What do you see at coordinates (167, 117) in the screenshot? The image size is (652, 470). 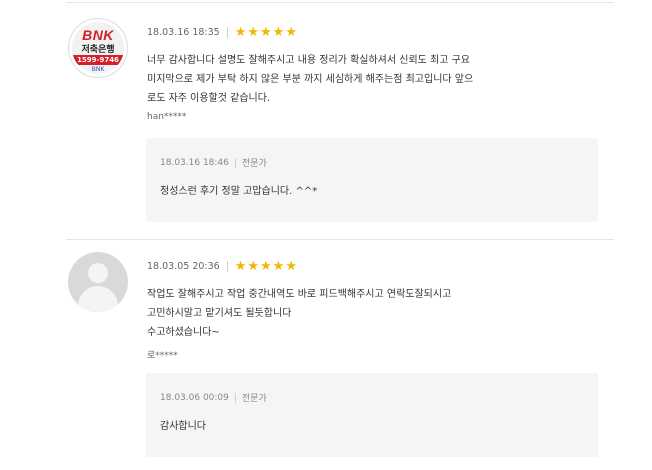 I see `review-author: han*****` at bounding box center [167, 117].